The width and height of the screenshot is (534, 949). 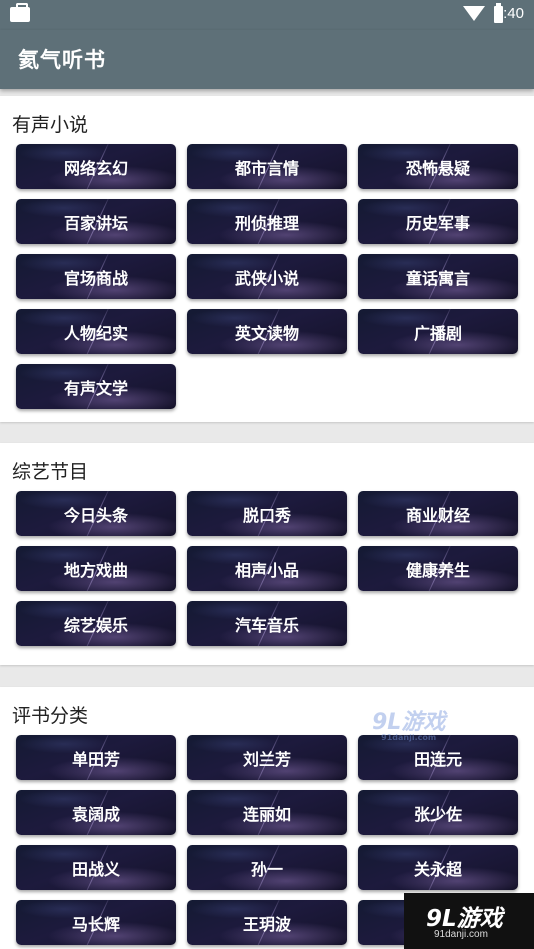 I want to click on category-button: 相声小品, so click(x=267, y=568).